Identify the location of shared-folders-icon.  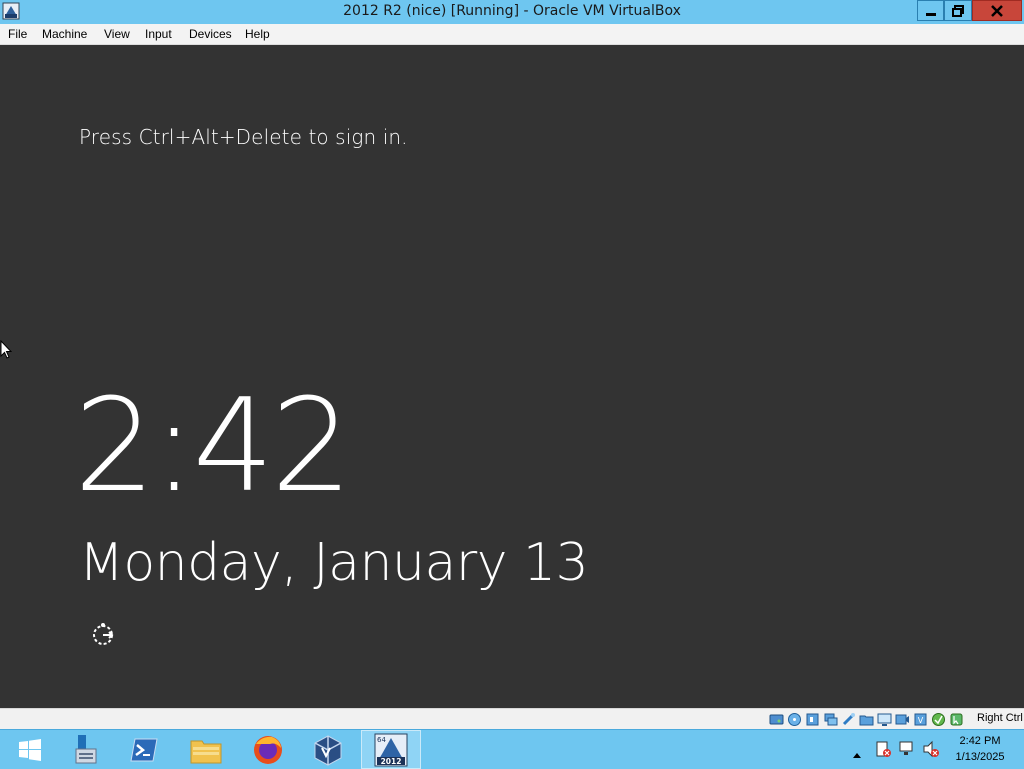
(866, 719).